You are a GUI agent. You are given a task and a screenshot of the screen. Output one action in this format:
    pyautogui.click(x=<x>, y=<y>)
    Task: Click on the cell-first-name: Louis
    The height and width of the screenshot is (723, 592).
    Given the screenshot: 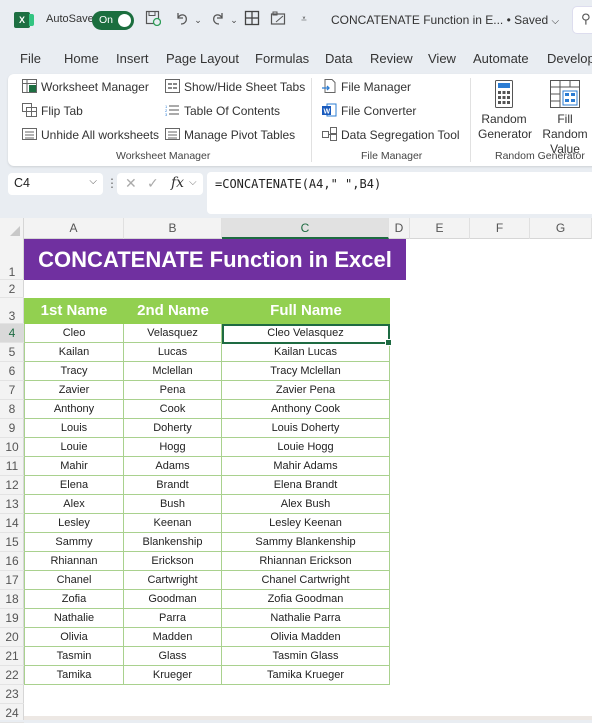 What is the action you would take?
    pyautogui.click(x=74, y=428)
    